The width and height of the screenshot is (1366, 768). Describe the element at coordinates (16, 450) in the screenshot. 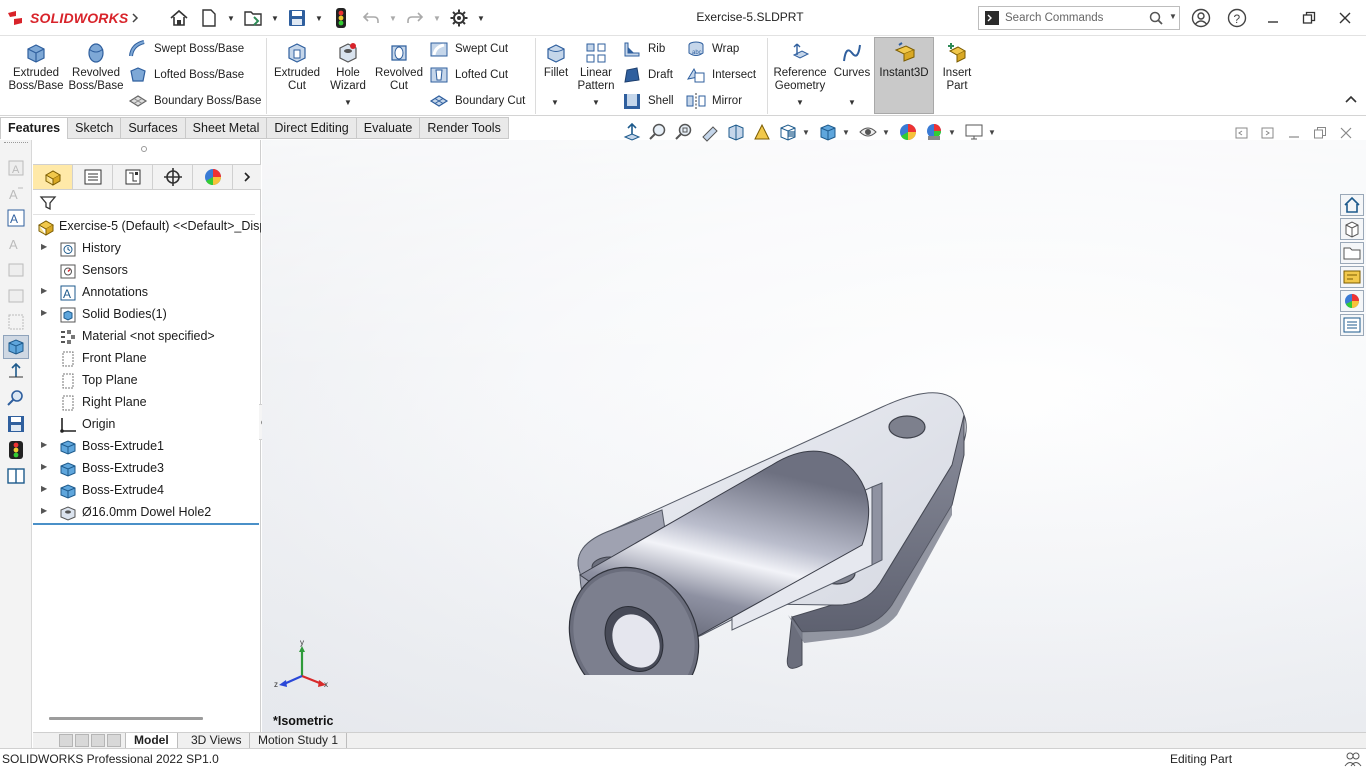

I see `display-states-icon` at that location.